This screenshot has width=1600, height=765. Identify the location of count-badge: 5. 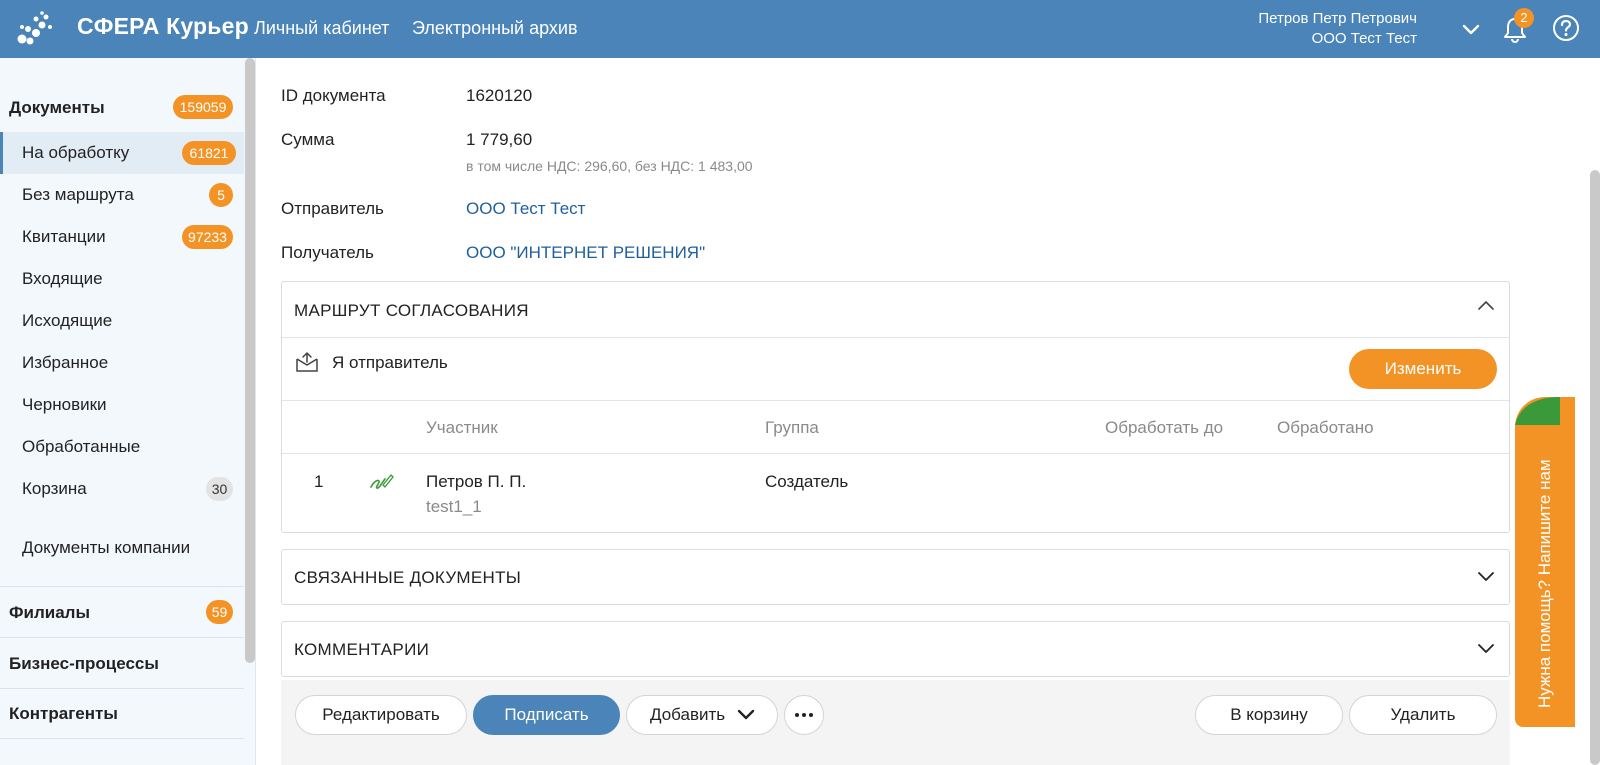
(221, 195).